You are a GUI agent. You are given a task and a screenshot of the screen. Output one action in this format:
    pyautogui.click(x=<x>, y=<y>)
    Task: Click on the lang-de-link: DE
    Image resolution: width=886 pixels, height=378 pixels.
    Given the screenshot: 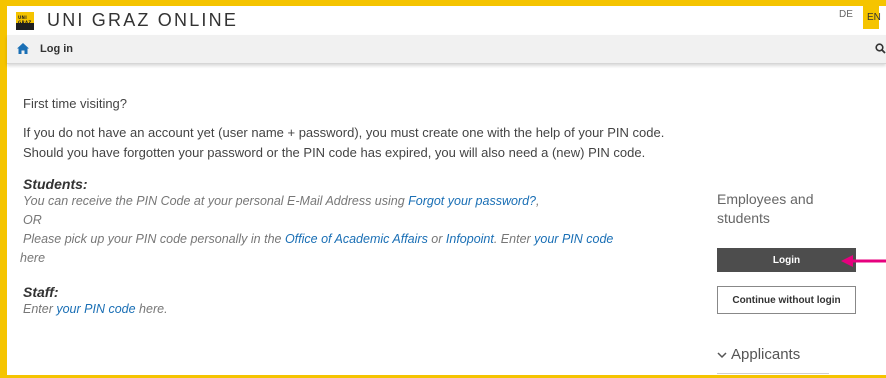 What is the action you would take?
    pyautogui.click(x=846, y=14)
    